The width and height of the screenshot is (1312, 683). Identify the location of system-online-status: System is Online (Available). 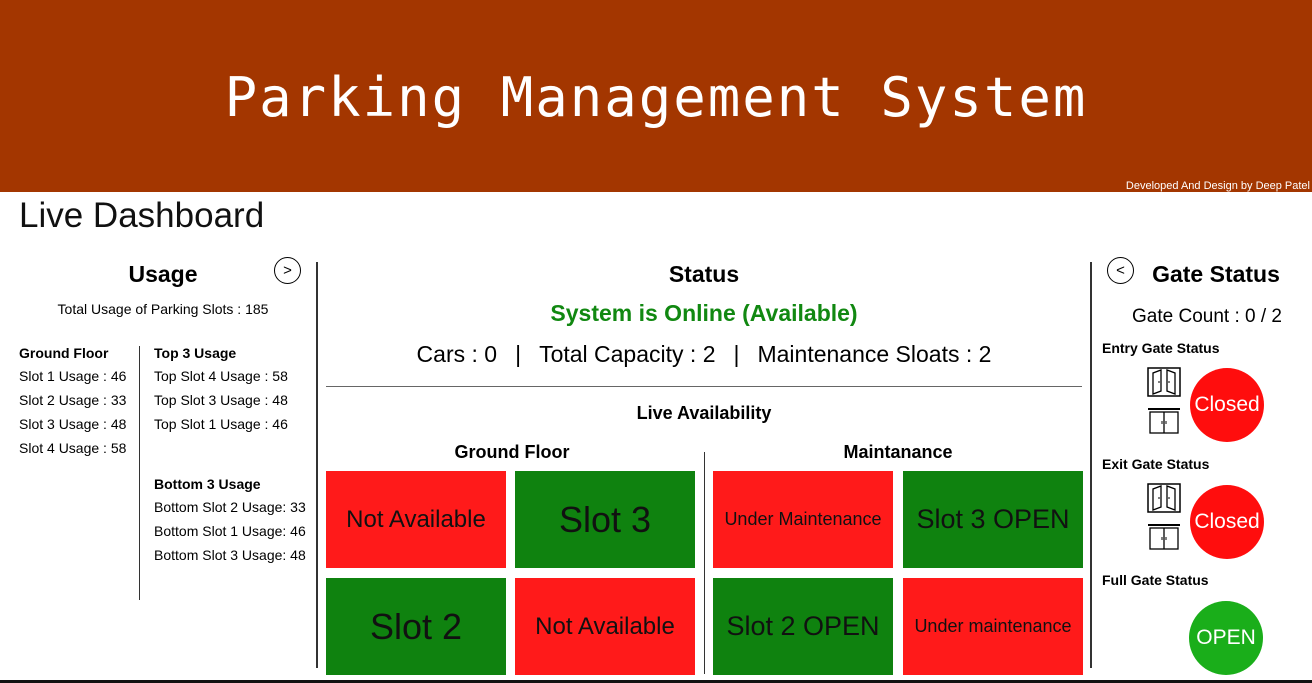
(704, 313).